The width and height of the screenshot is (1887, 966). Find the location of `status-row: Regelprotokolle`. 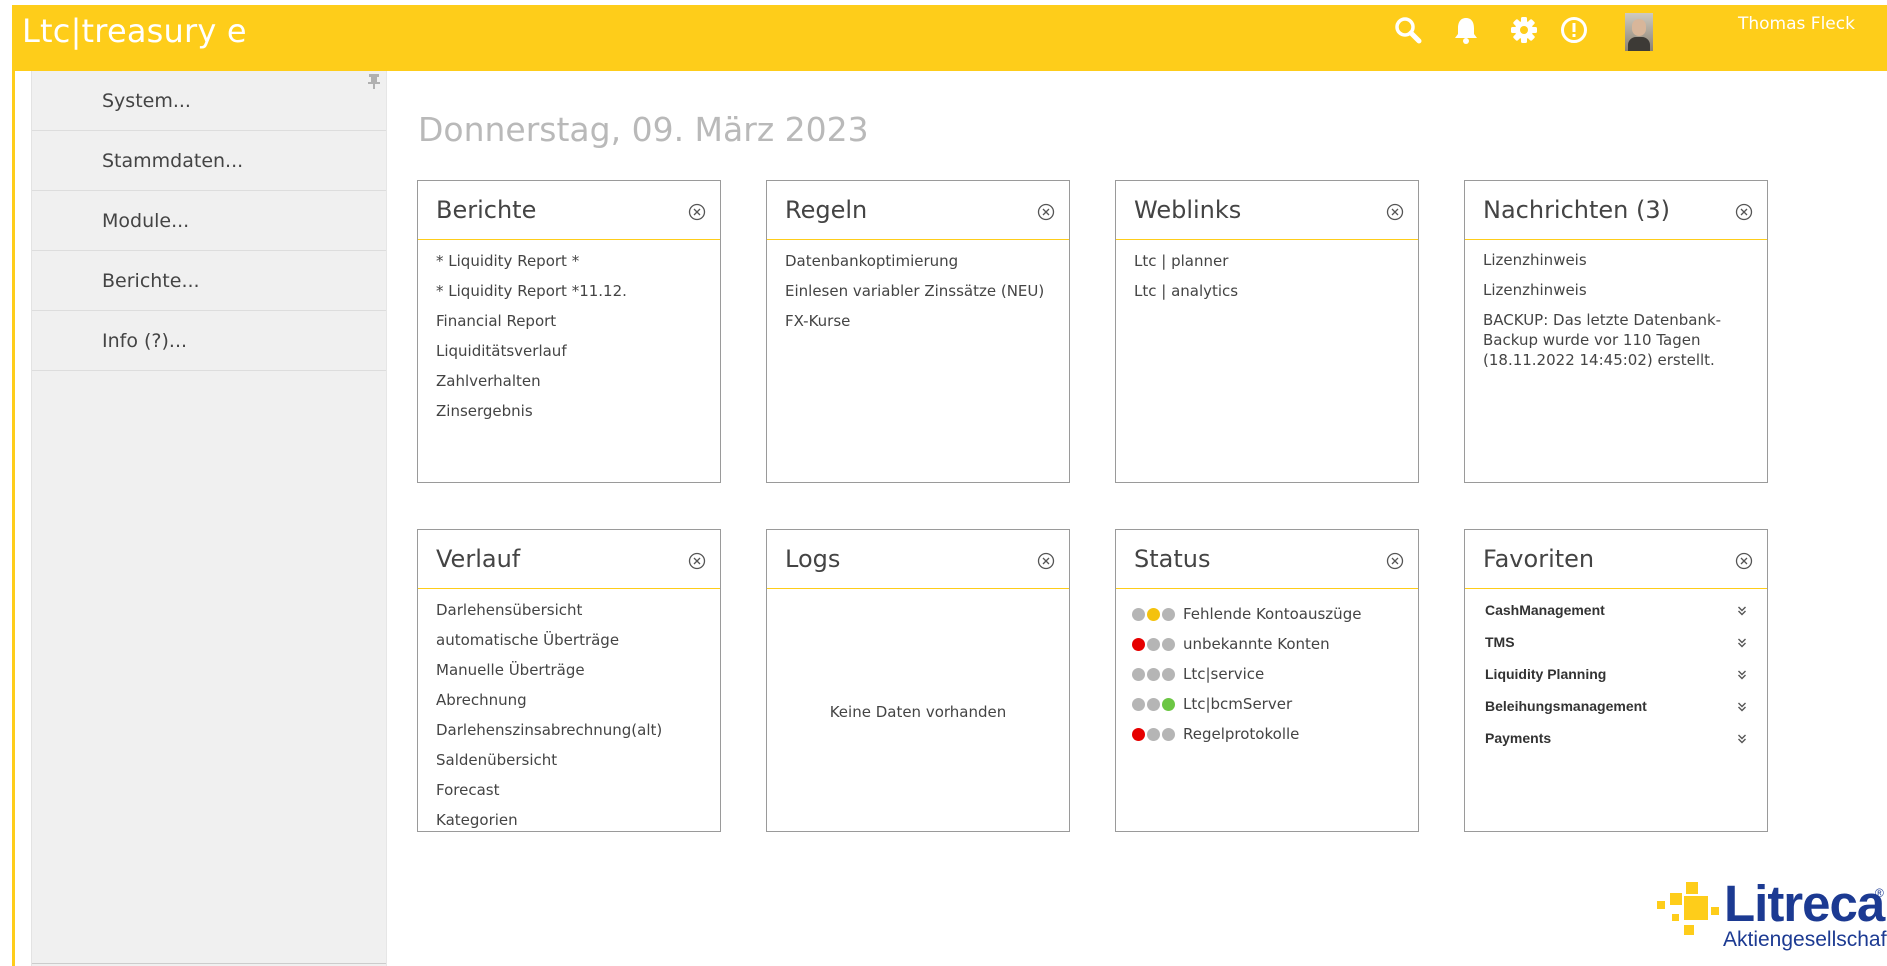

status-row: Regelprotokolle is located at coordinates (1275, 731).